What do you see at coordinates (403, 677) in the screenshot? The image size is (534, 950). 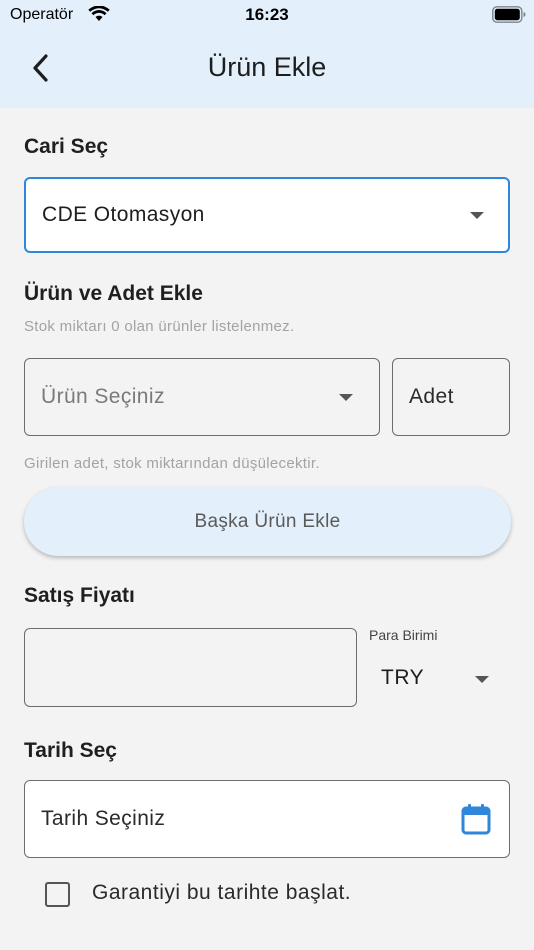 I see `currency-value: TRY` at bounding box center [403, 677].